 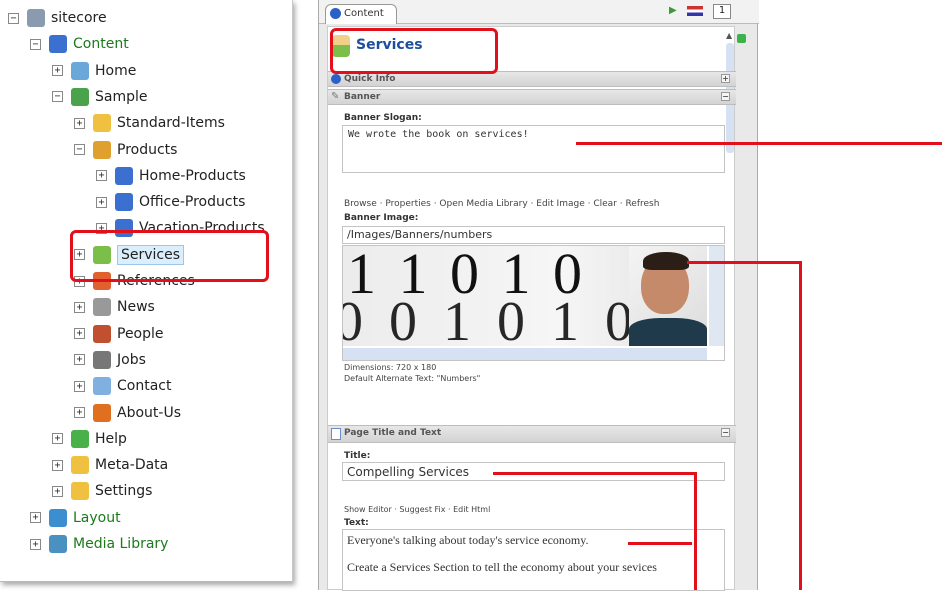 What do you see at coordinates (124, 175) in the screenshot?
I see `cubes-icon` at bounding box center [124, 175].